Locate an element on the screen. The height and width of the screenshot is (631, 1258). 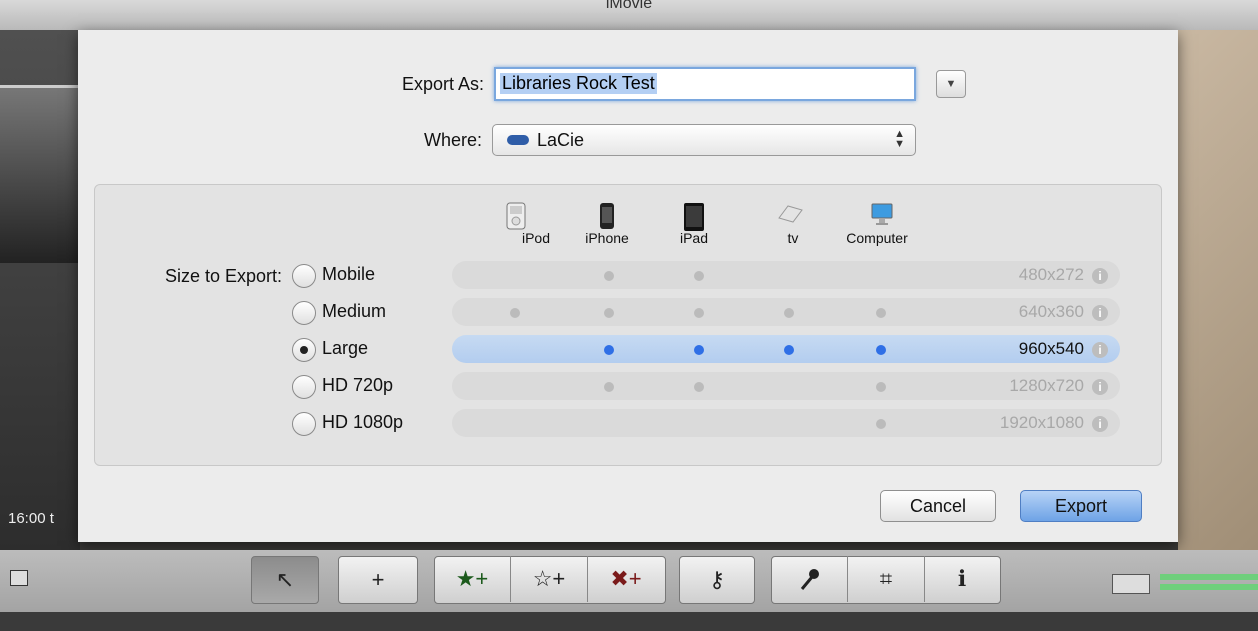
size-option-label: HD 1080p is located at coordinates (363, 422).